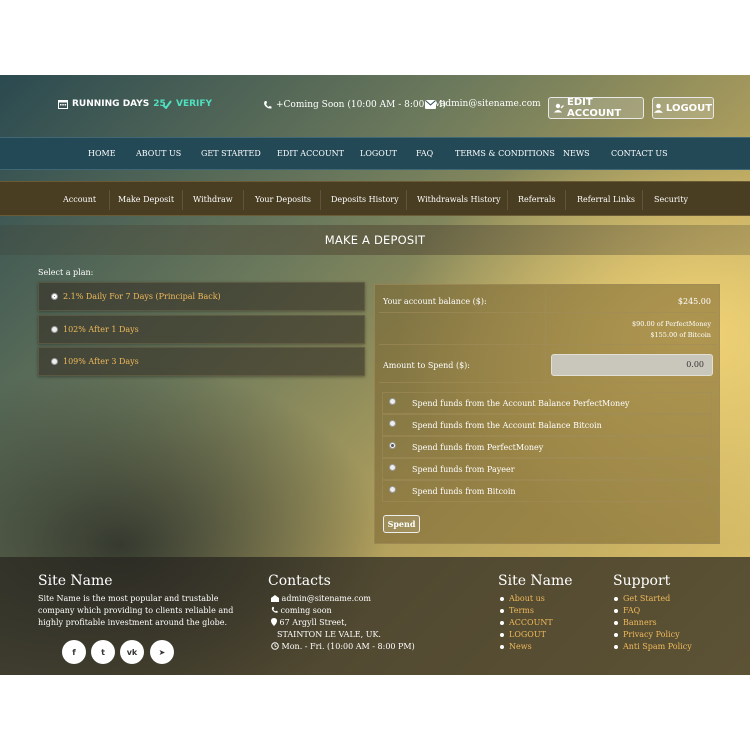  What do you see at coordinates (103, 652) in the screenshot?
I see `twitter-icon: t` at bounding box center [103, 652].